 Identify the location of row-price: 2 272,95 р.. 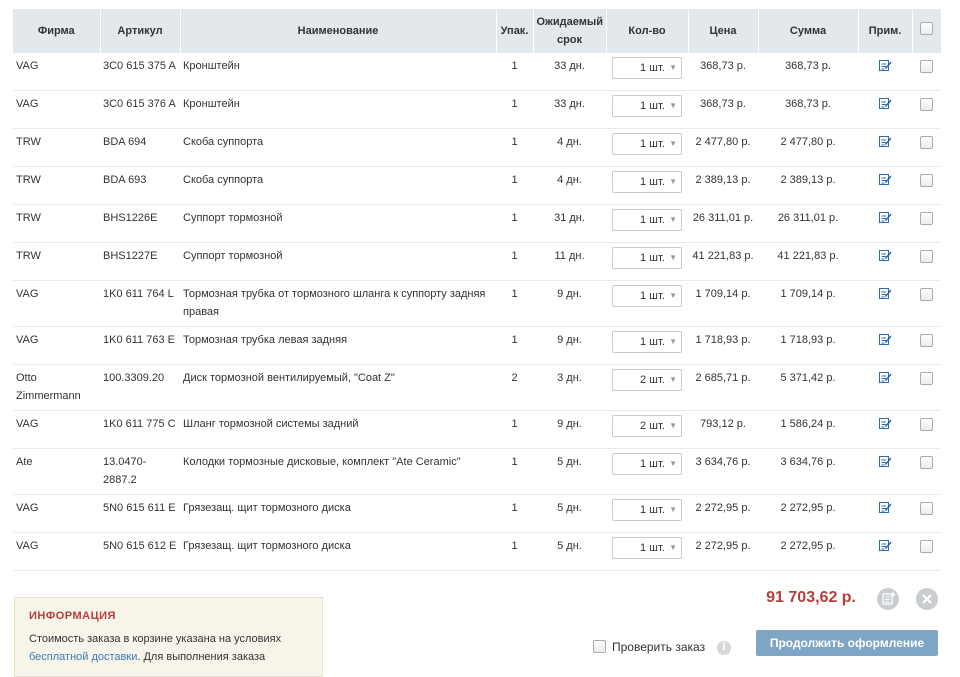
(723, 551).